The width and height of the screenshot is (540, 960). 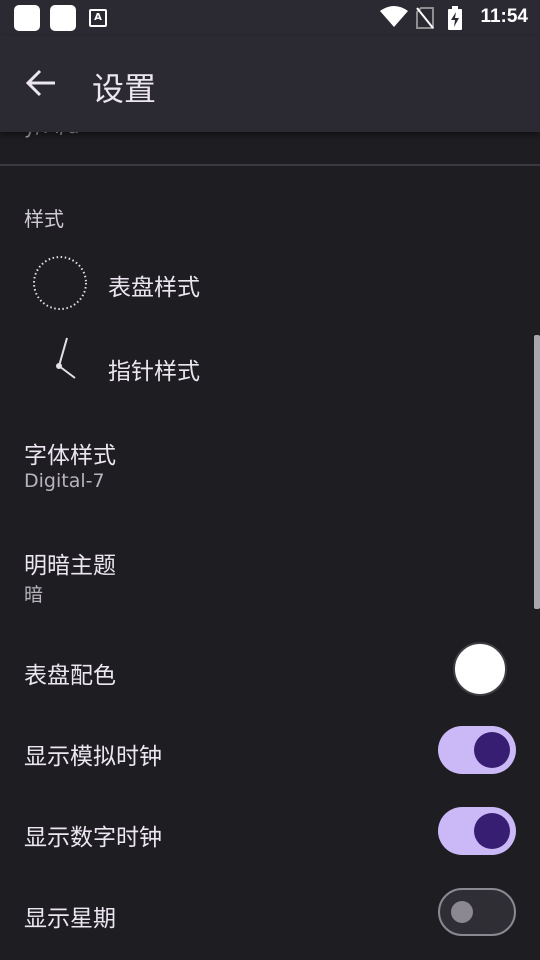 I want to click on theme-title: 明暗主题, so click(x=70, y=566).